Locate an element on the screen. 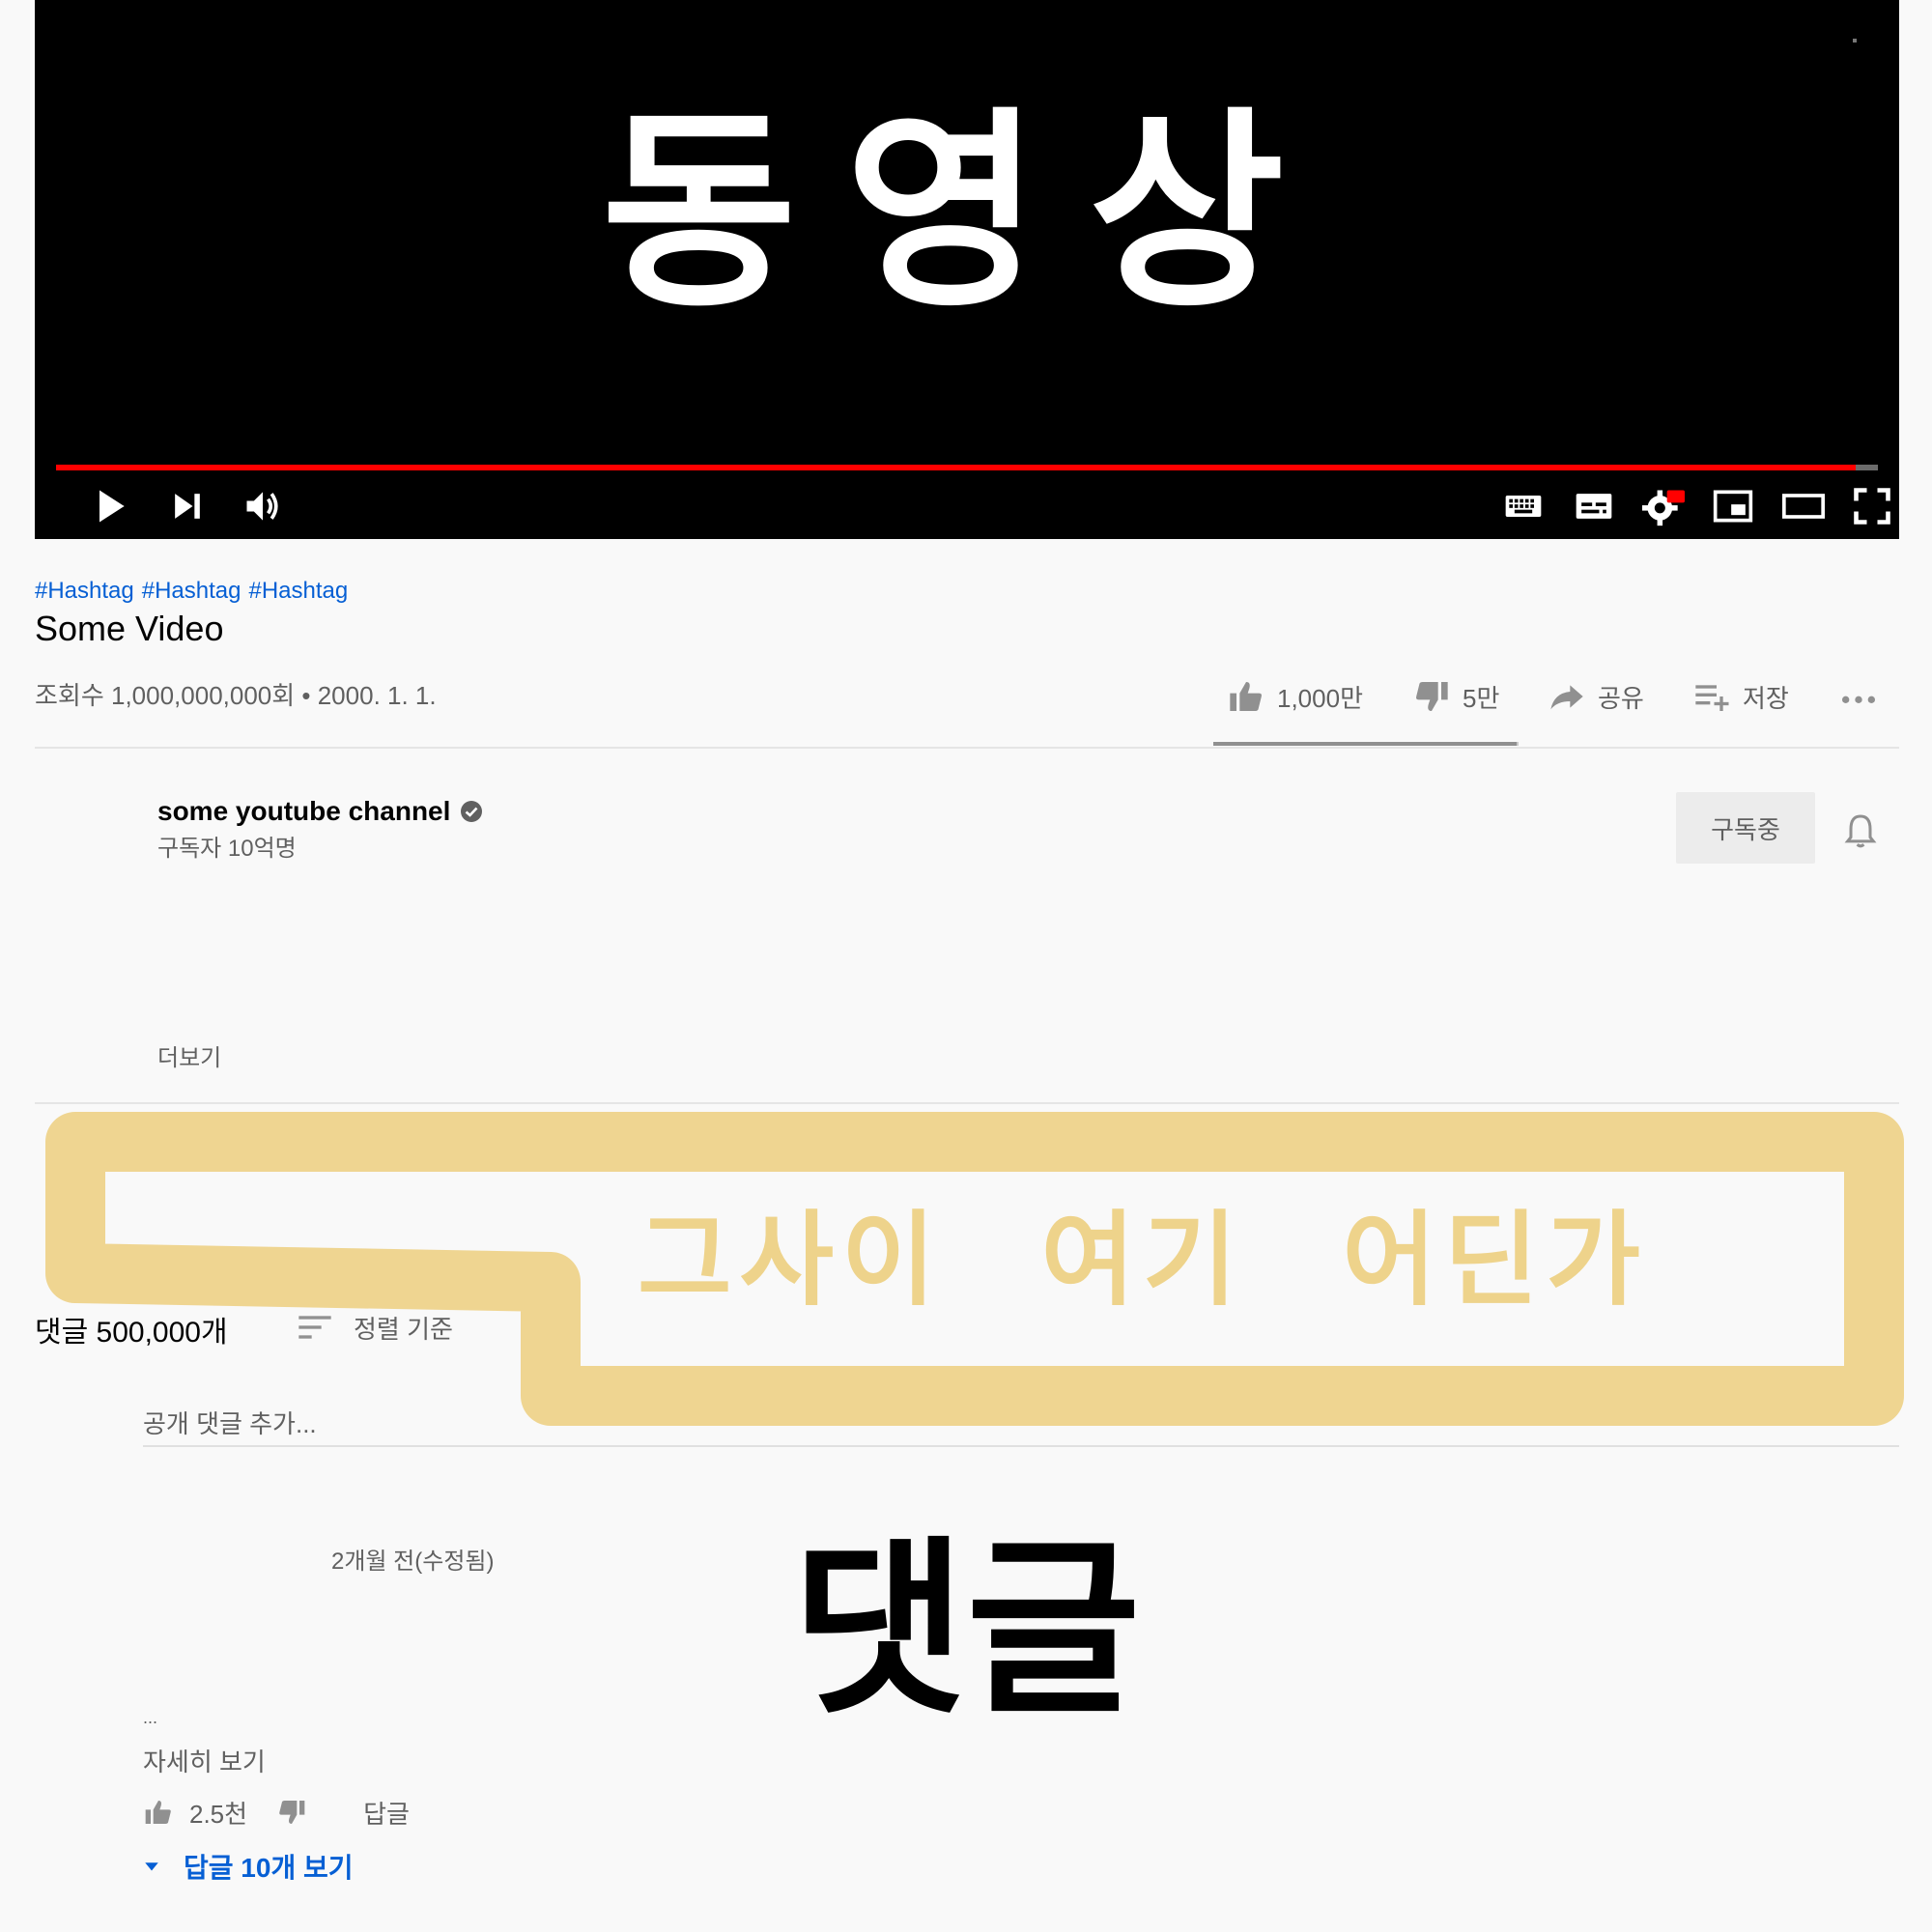  view-replies-button: 답글 10개 보기 is located at coordinates (248, 1866).